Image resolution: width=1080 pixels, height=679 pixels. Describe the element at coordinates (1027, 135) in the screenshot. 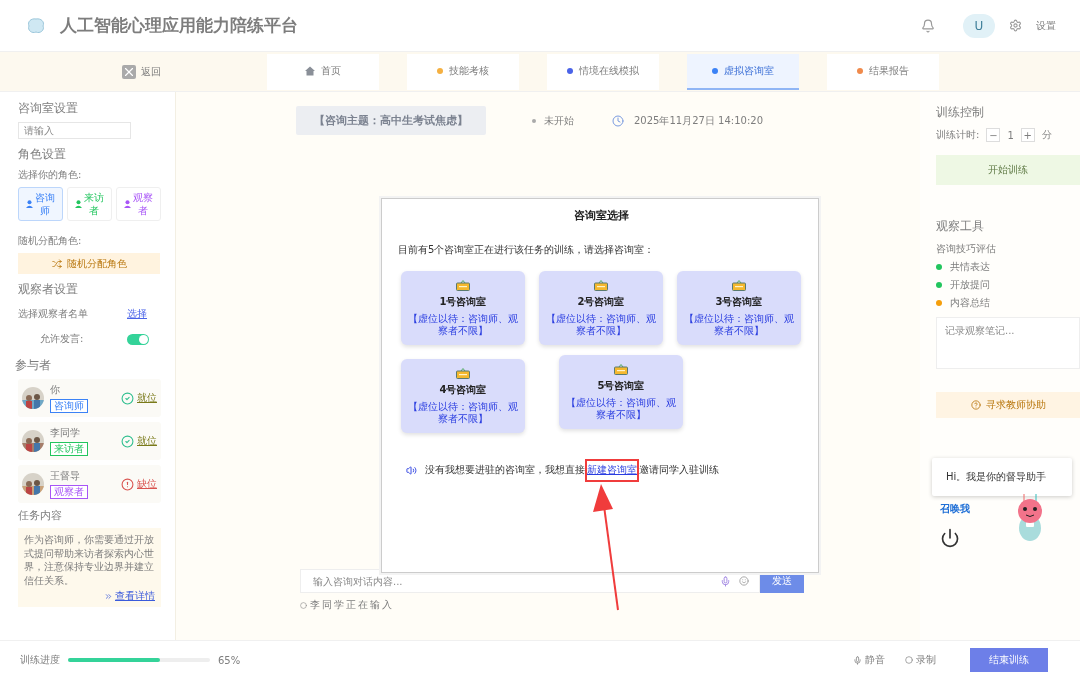

I see `increase-button: +` at that location.